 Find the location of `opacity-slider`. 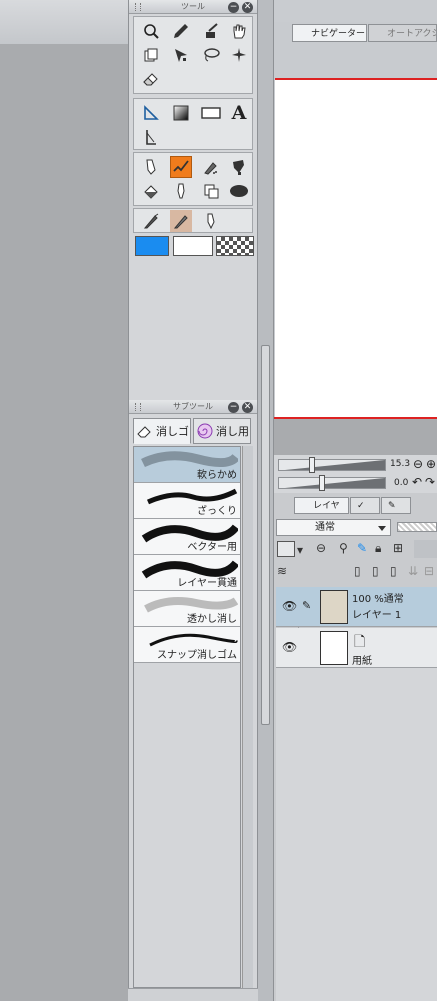

opacity-slider is located at coordinates (417, 527).